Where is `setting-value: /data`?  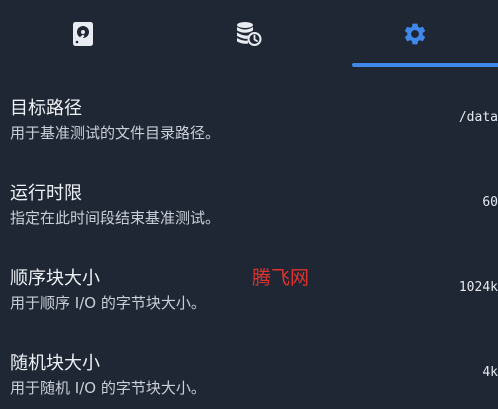 setting-value: /data is located at coordinates (478, 117).